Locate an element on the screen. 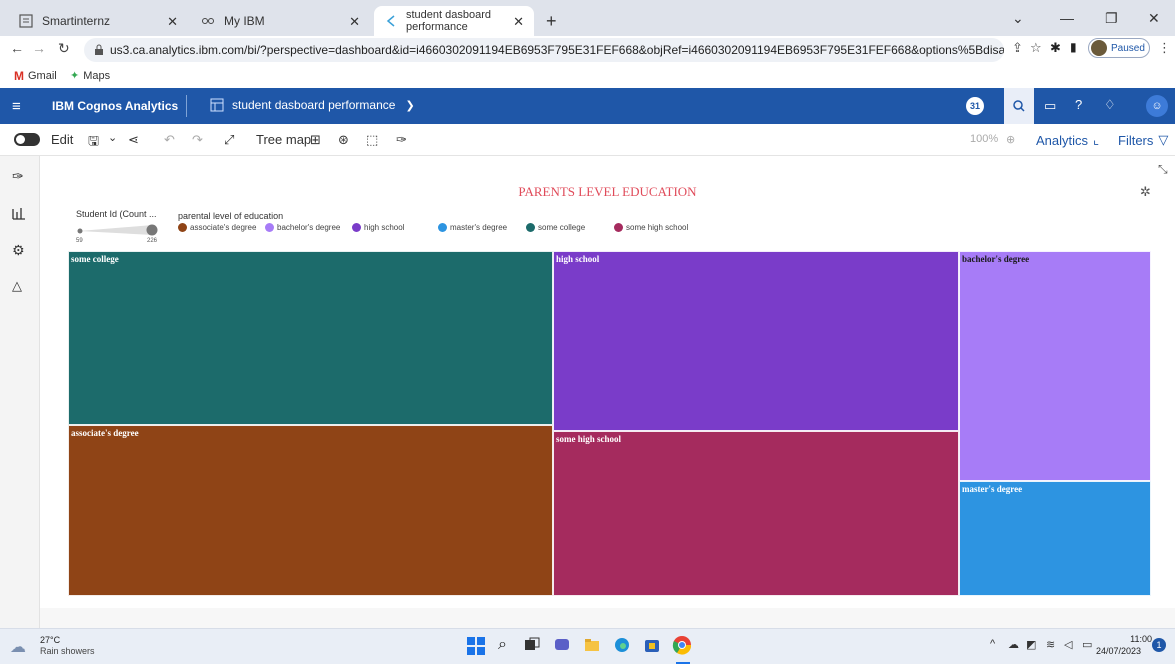  widgets-icon: ⚙ is located at coordinates (18, 250).